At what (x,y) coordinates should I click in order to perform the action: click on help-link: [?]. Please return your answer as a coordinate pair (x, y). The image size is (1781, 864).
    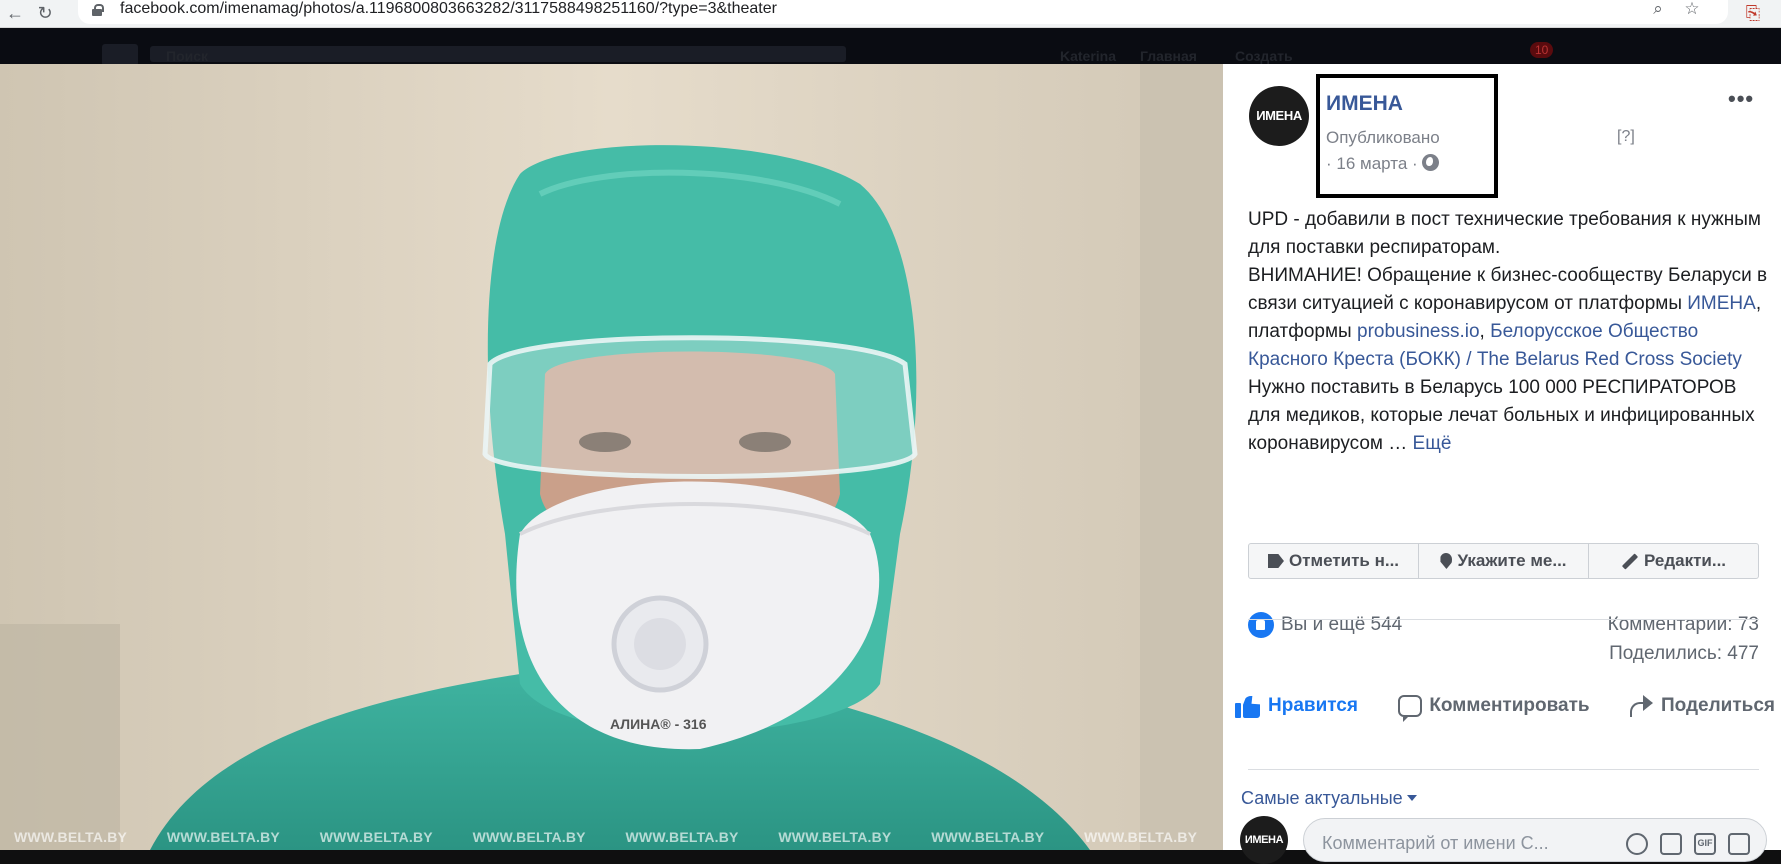
    Looking at the image, I should click on (1626, 137).